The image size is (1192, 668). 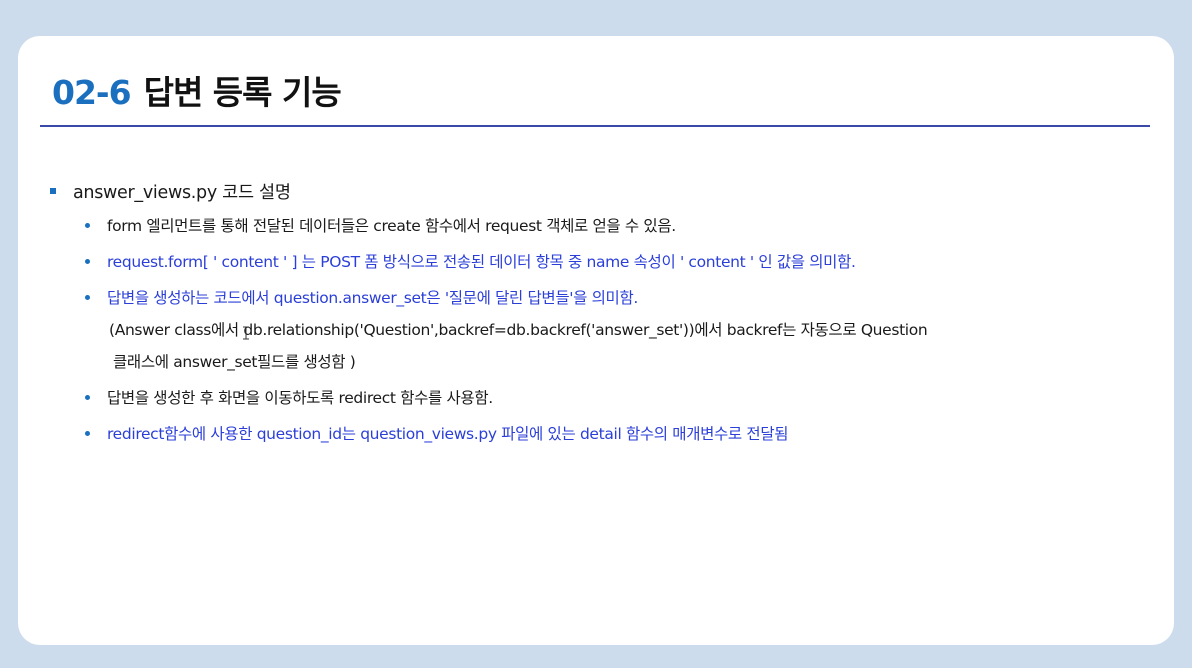 What do you see at coordinates (242, 92) in the screenshot?
I see `title-text: 답변 등록 기능` at bounding box center [242, 92].